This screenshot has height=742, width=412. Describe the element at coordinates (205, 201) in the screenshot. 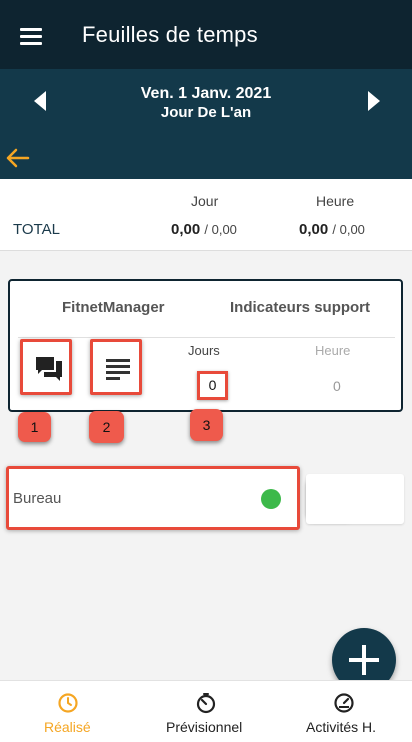

I see `day-column-header: Jour` at that location.